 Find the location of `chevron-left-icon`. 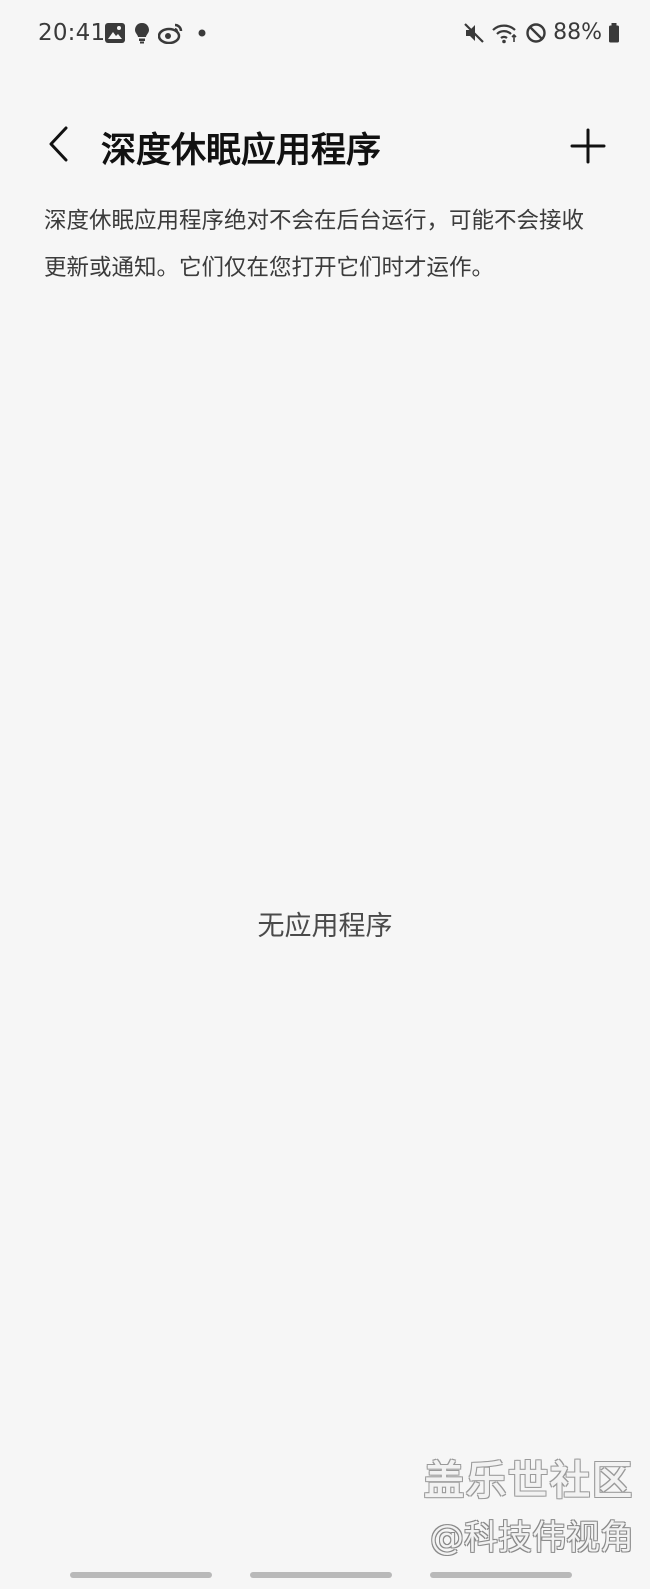

chevron-left-icon is located at coordinates (59, 144).